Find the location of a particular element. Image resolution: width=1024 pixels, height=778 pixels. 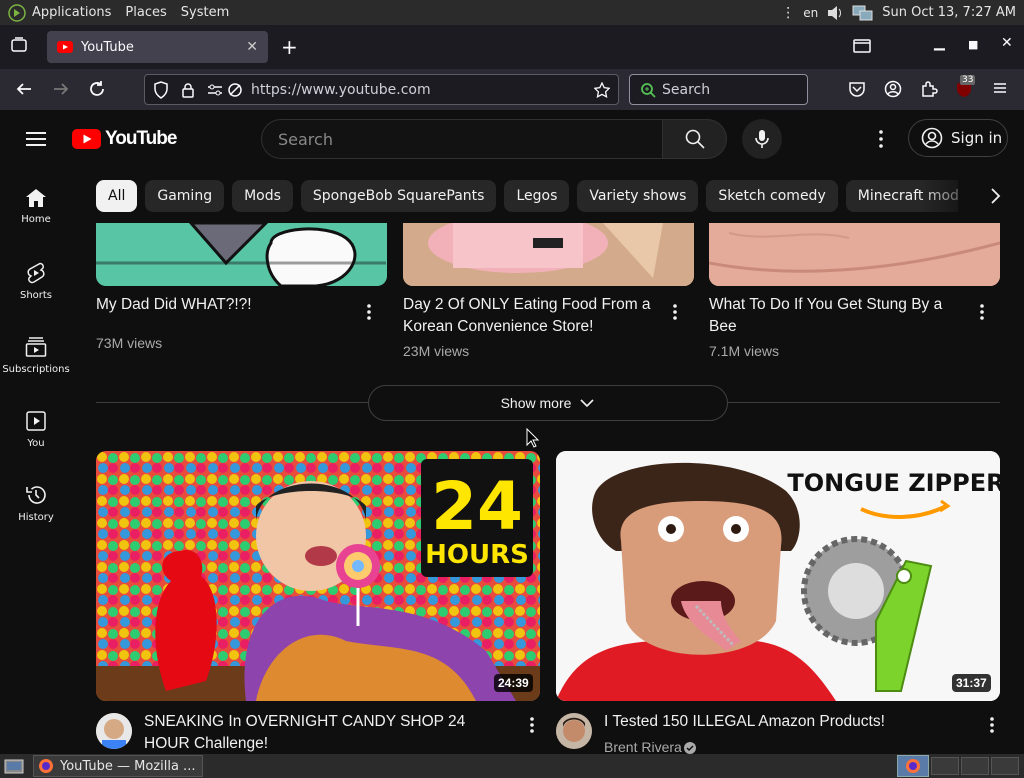

noodle-cup-image is located at coordinates (548, 254).